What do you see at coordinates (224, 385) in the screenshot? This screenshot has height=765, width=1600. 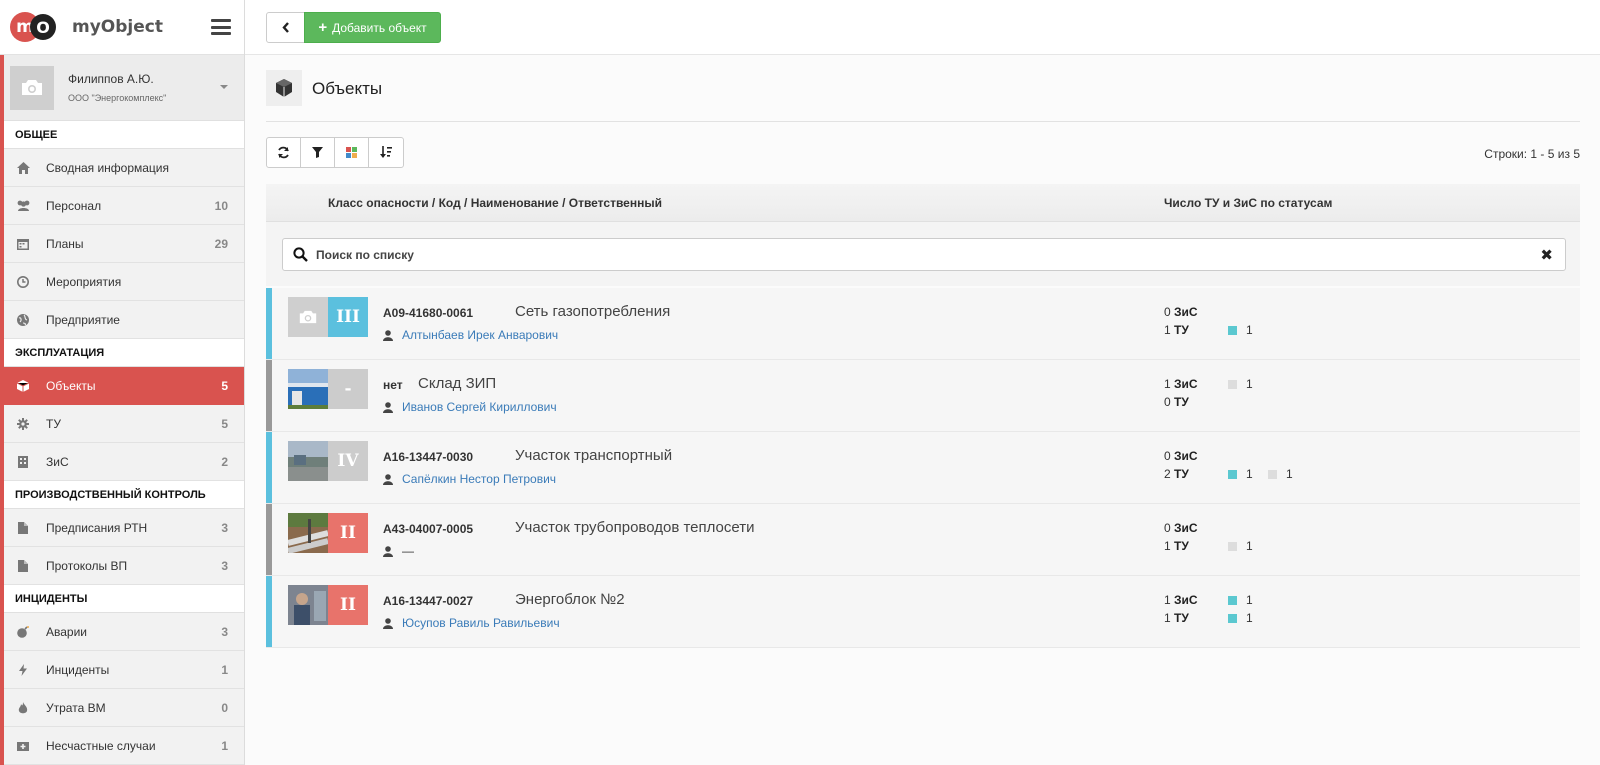 I see `sidebar-item-count: 5` at bounding box center [224, 385].